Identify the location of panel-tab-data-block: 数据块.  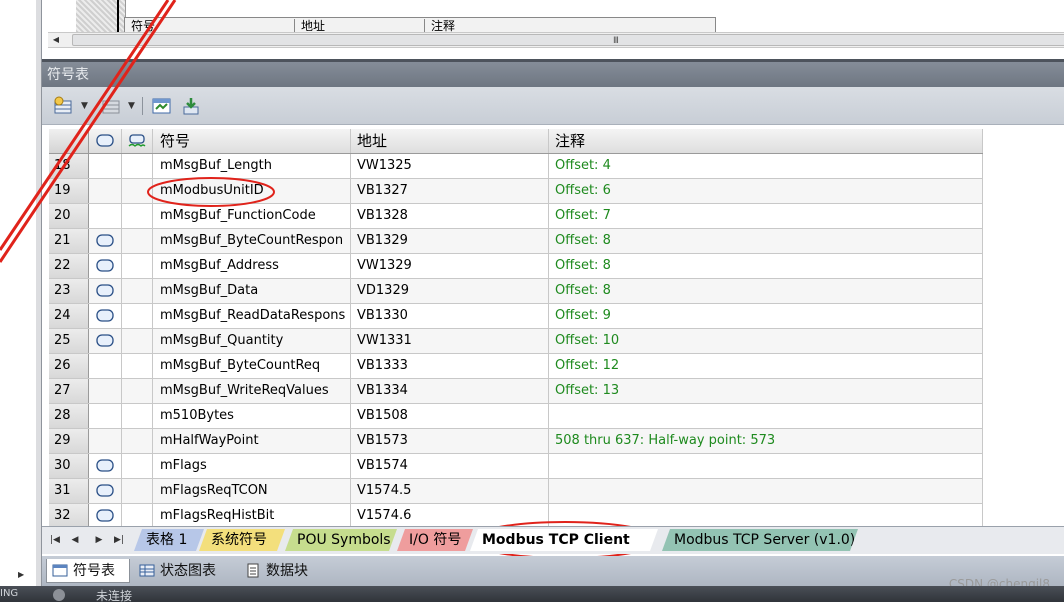
(282, 571).